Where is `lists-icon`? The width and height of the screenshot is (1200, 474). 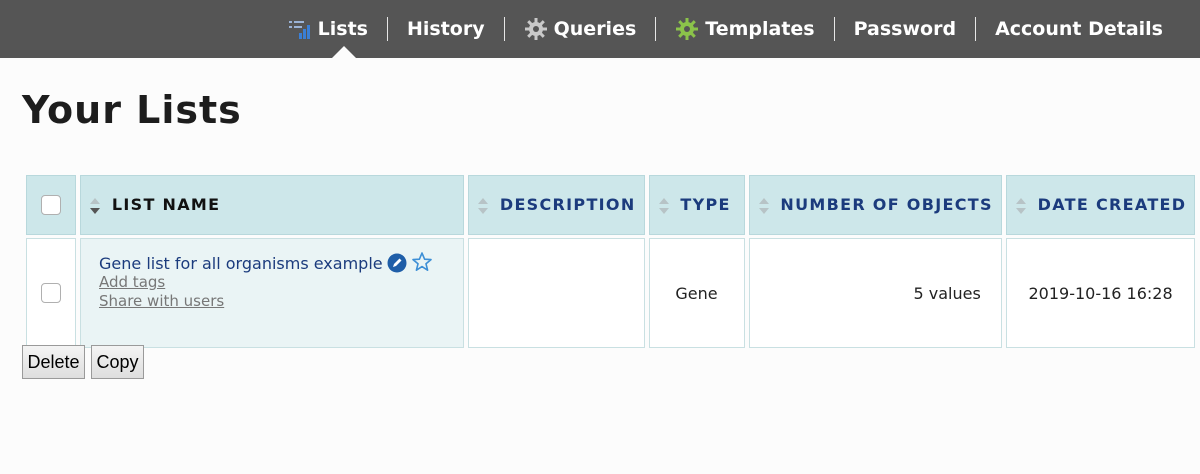
lists-icon is located at coordinates (299, 30).